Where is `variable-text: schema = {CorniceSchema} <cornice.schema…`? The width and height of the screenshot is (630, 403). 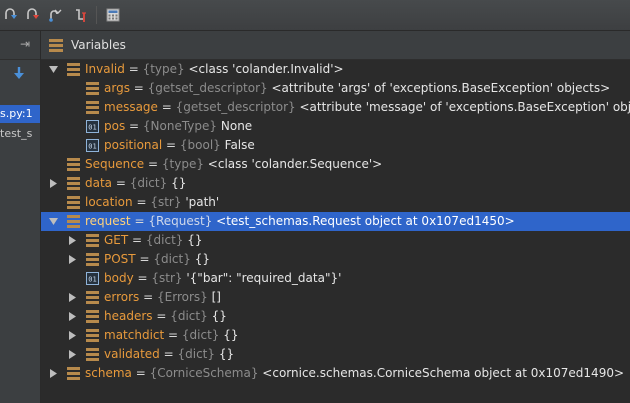
variable-text: schema = {CorniceSchema} <cornice.schema… is located at coordinates (355, 373).